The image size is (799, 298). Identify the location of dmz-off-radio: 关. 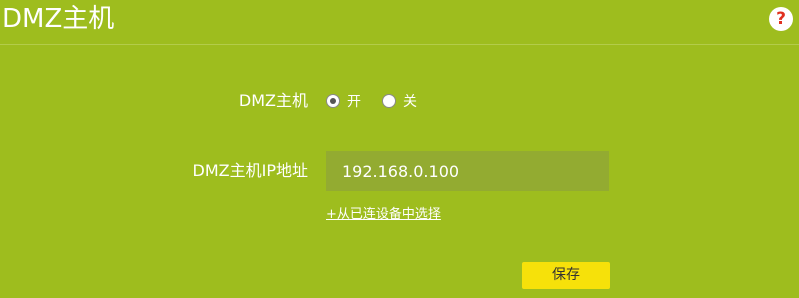
(399, 101).